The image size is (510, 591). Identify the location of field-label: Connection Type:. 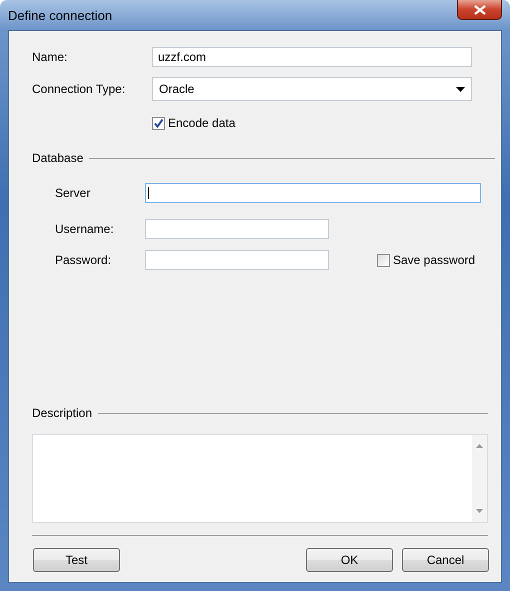
(79, 89).